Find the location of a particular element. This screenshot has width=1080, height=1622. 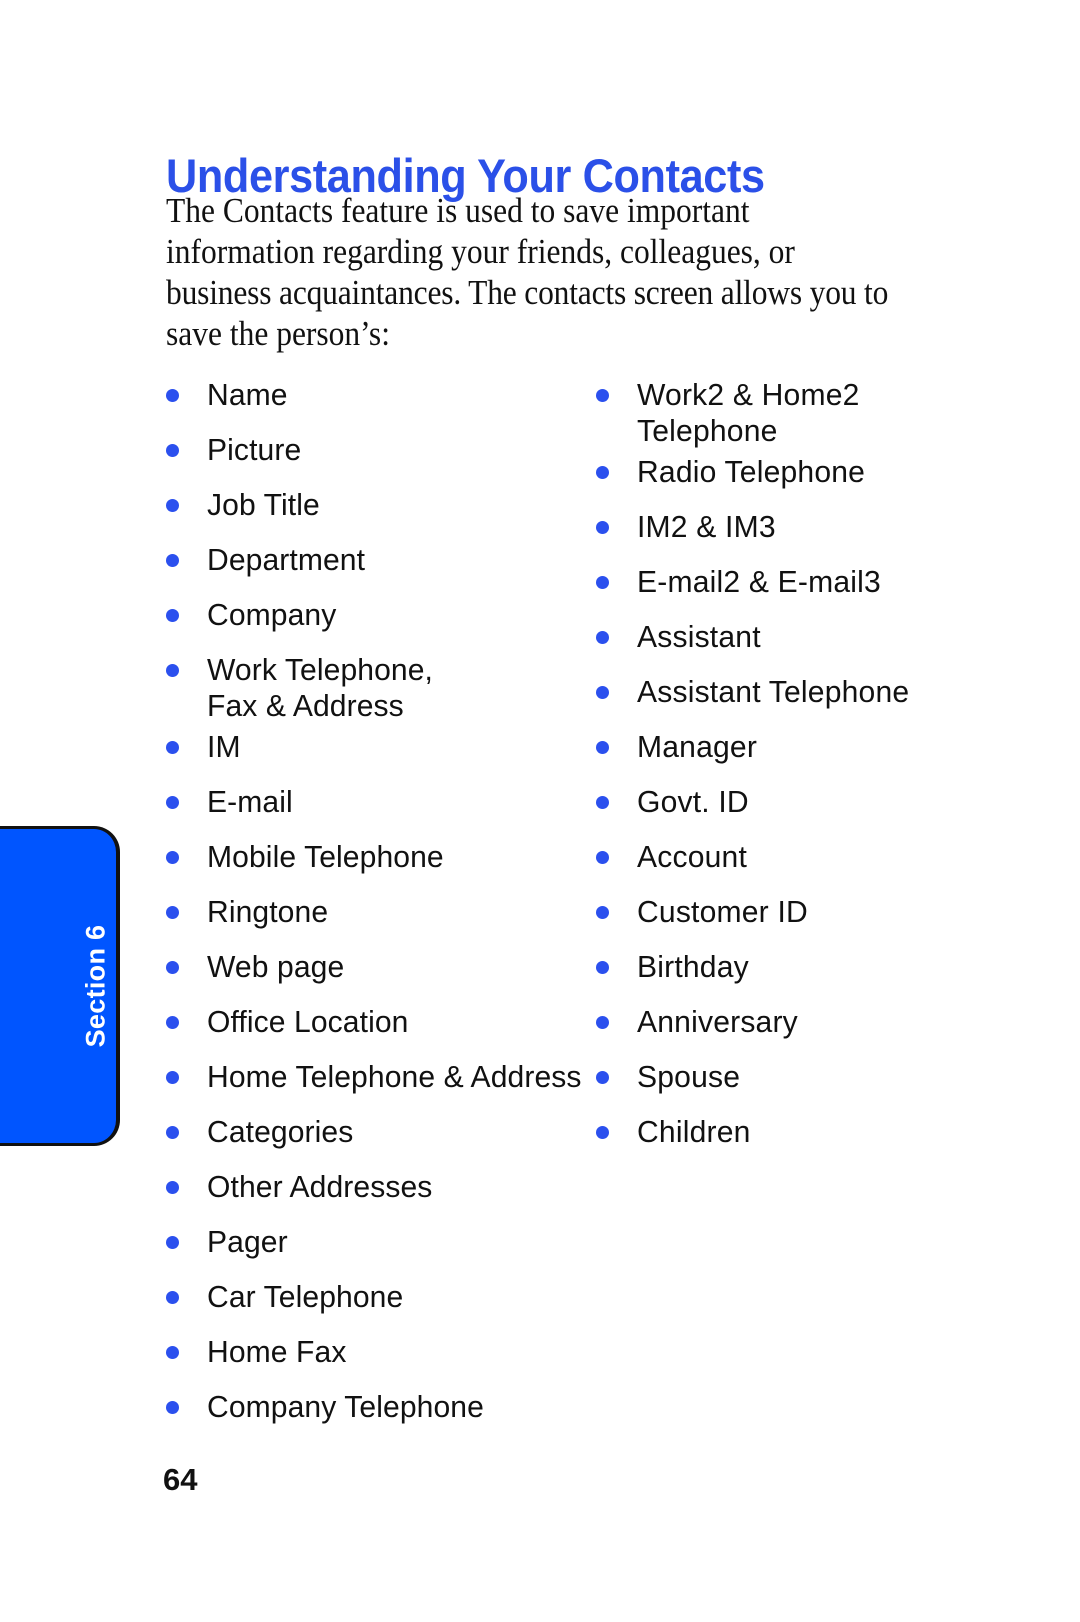

list-item-label: Spouse is located at coordinates (689, 1076).